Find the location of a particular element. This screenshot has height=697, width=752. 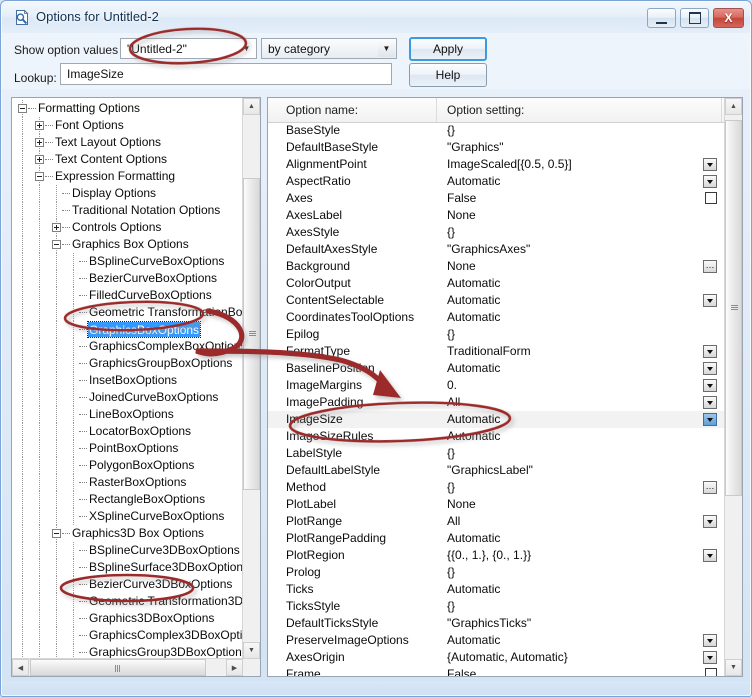

tree-item-graphics3d-box-options: Graphics3D Box Options is located at coordinates (127, 533).